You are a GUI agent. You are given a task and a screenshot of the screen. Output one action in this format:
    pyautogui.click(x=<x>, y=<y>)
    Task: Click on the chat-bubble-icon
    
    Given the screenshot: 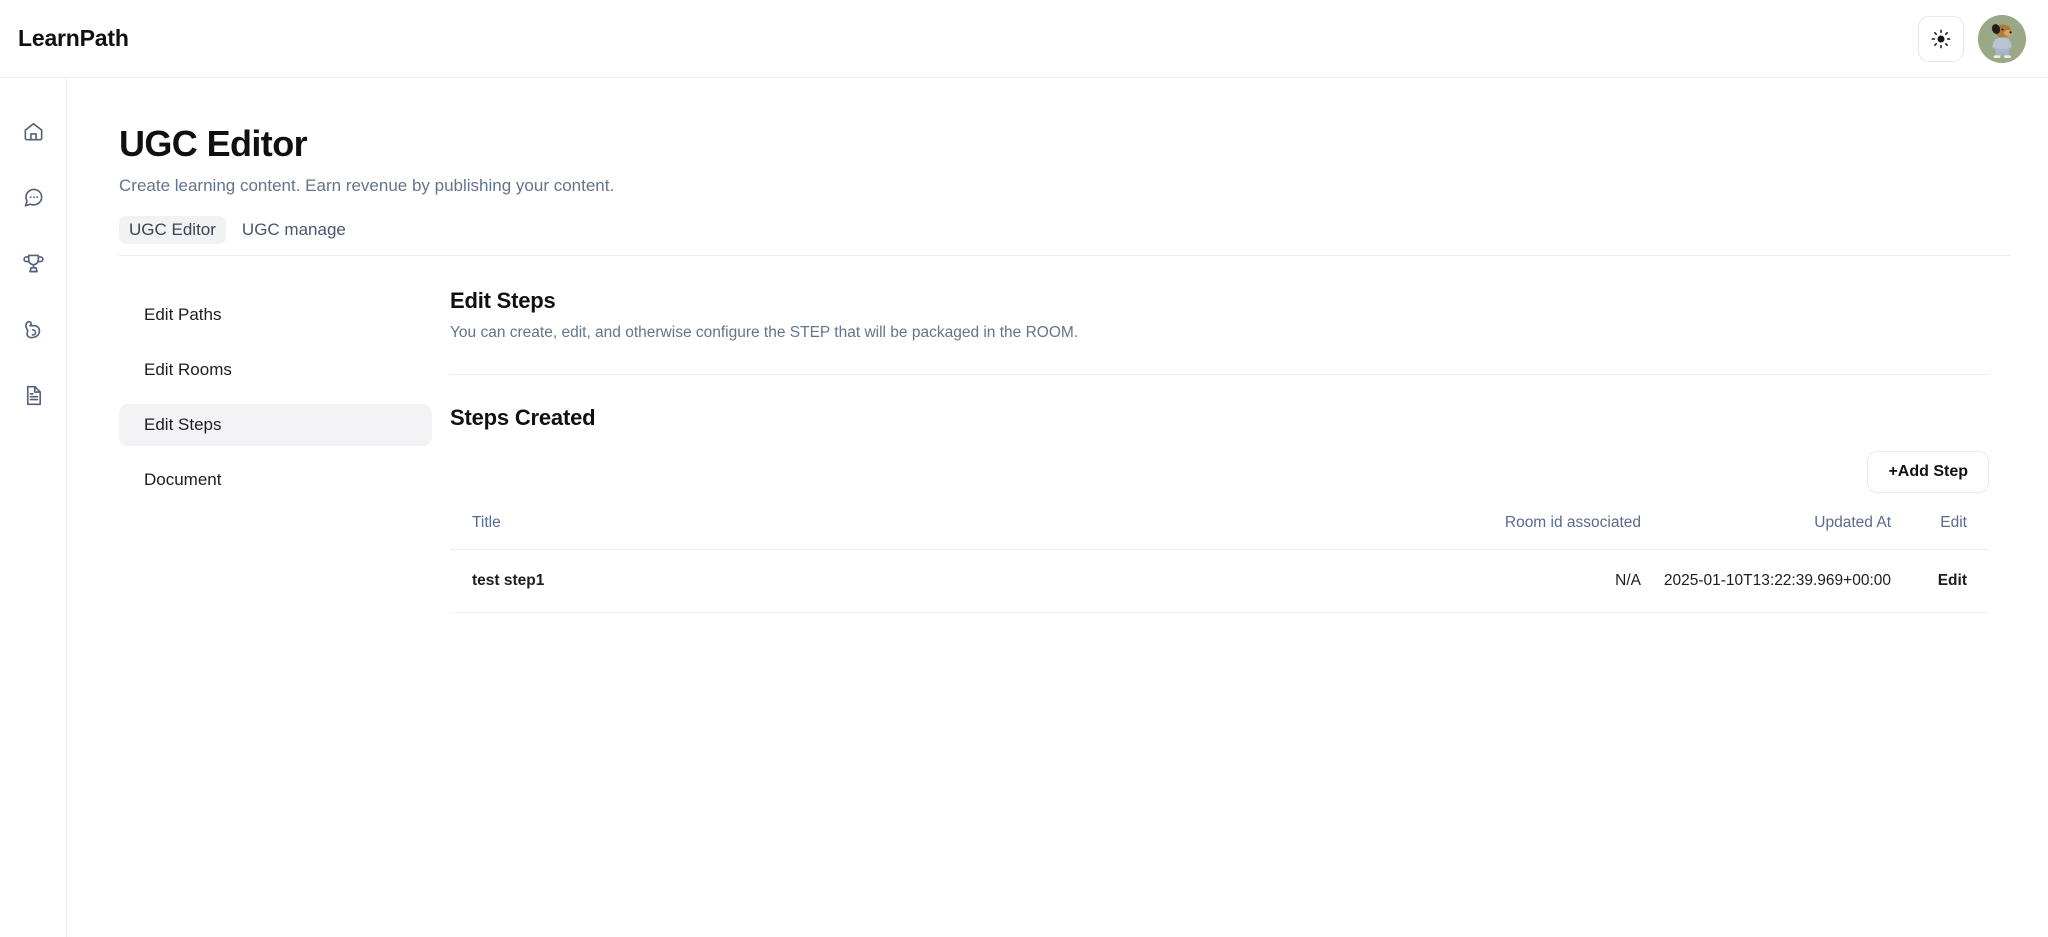 What is the action you would take?
    pyautogui.click(x=33, y=197)
    